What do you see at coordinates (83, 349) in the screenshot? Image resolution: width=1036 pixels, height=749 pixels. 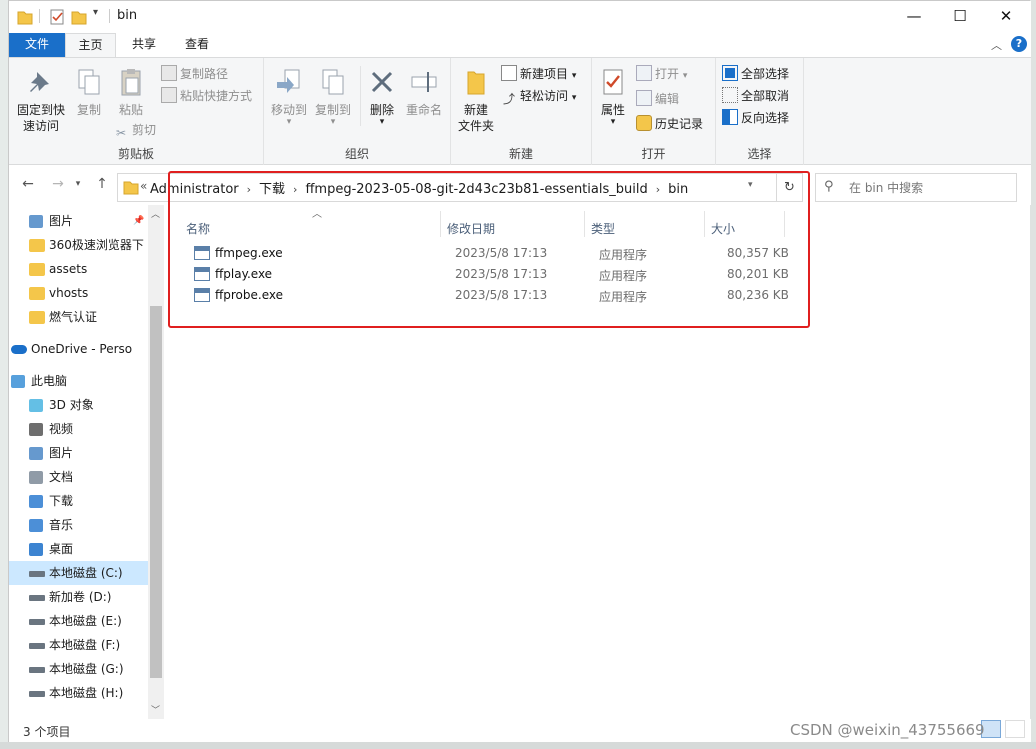 I see `nav-item: OneDrive - Perso` at bounding box center [83, 349].